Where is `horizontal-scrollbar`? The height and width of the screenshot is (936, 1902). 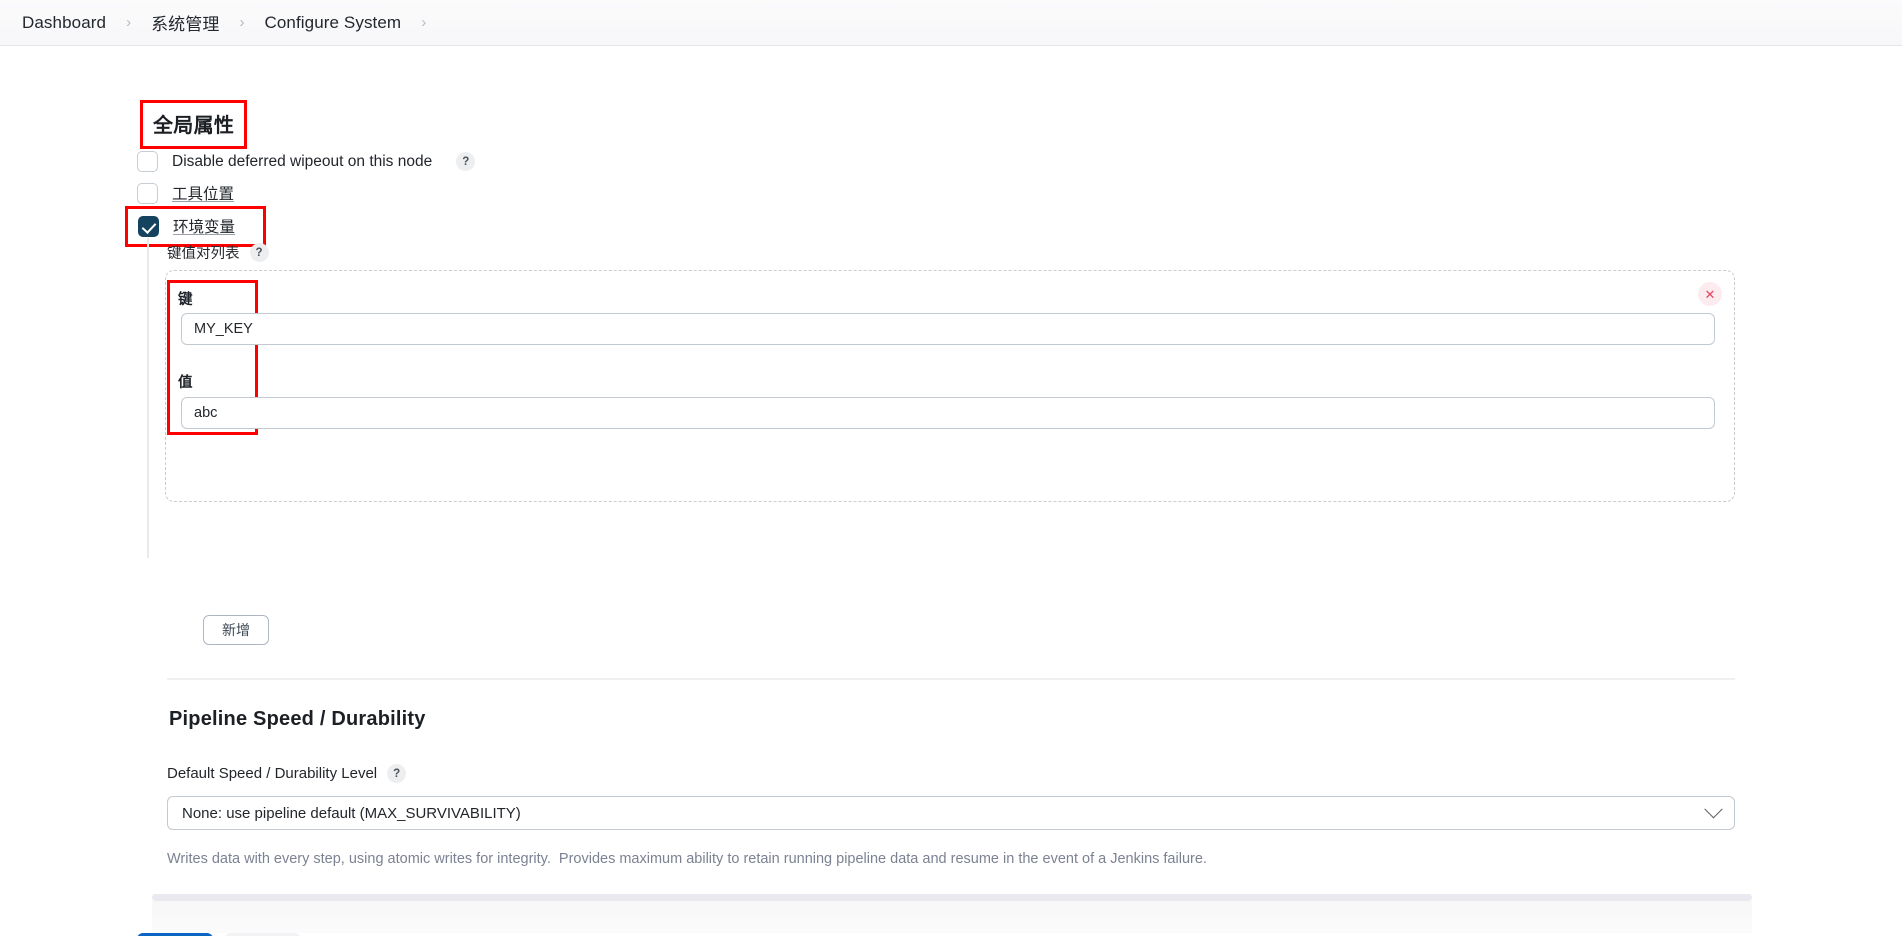 horizontal-scrollbar is located at coordinates (952, 897).